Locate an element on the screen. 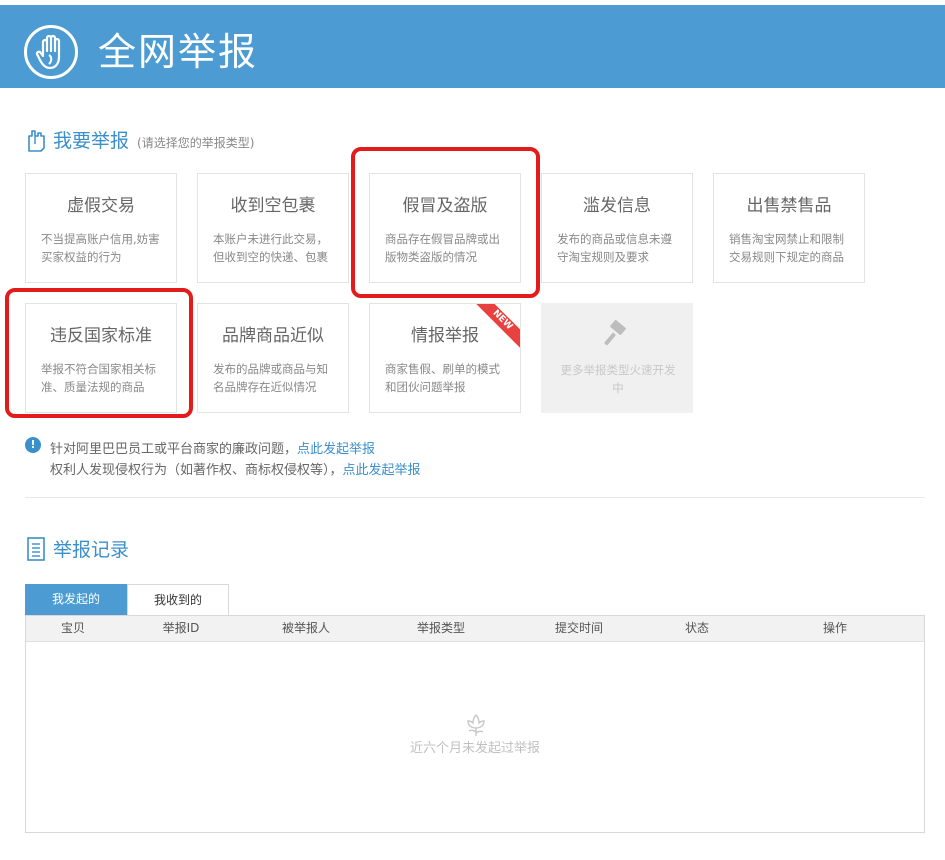  column-header-item: 宝贝 is located at coordinates (72, 628).